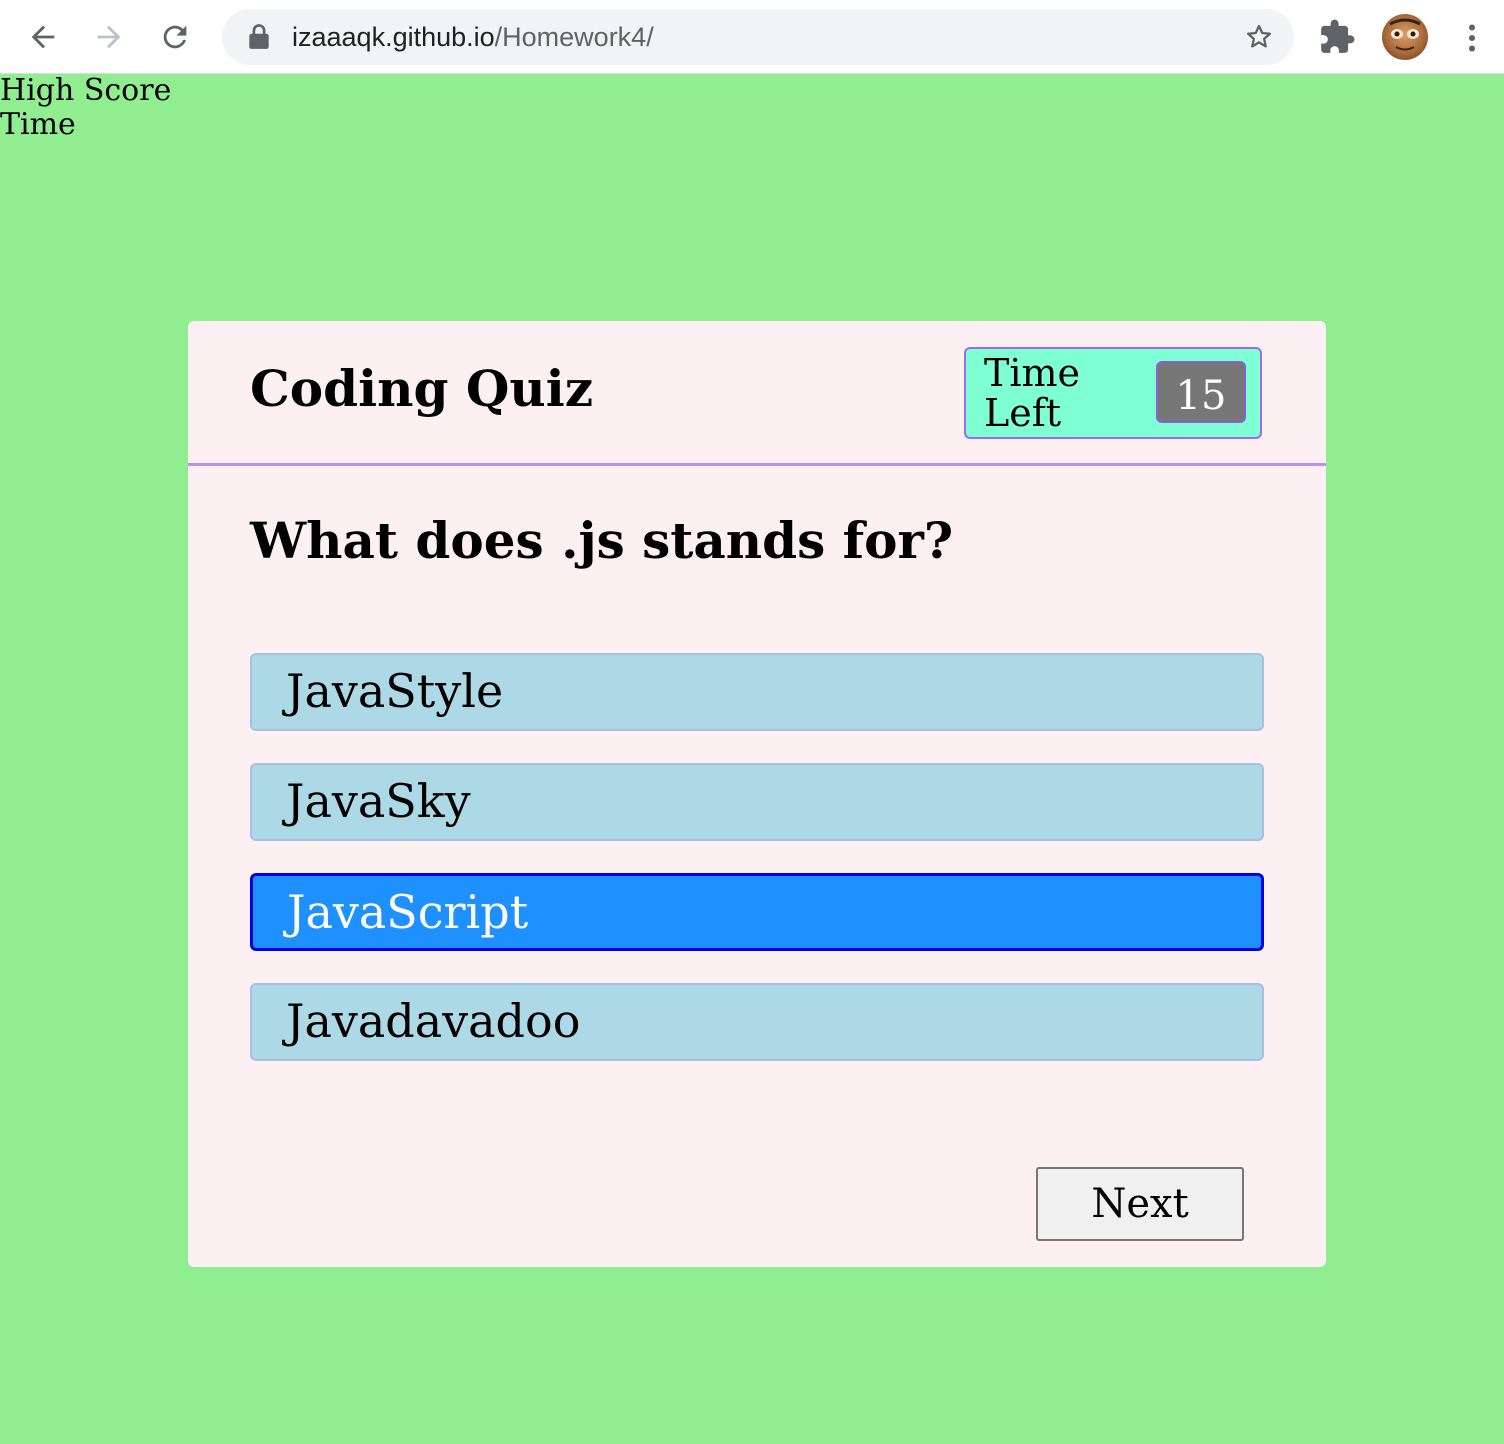 The height and width of the screenshot is (1444, 1504). Describe the element at coordinates (1201, 392) in the screenshot. I see `timer-value: 15` at that location.